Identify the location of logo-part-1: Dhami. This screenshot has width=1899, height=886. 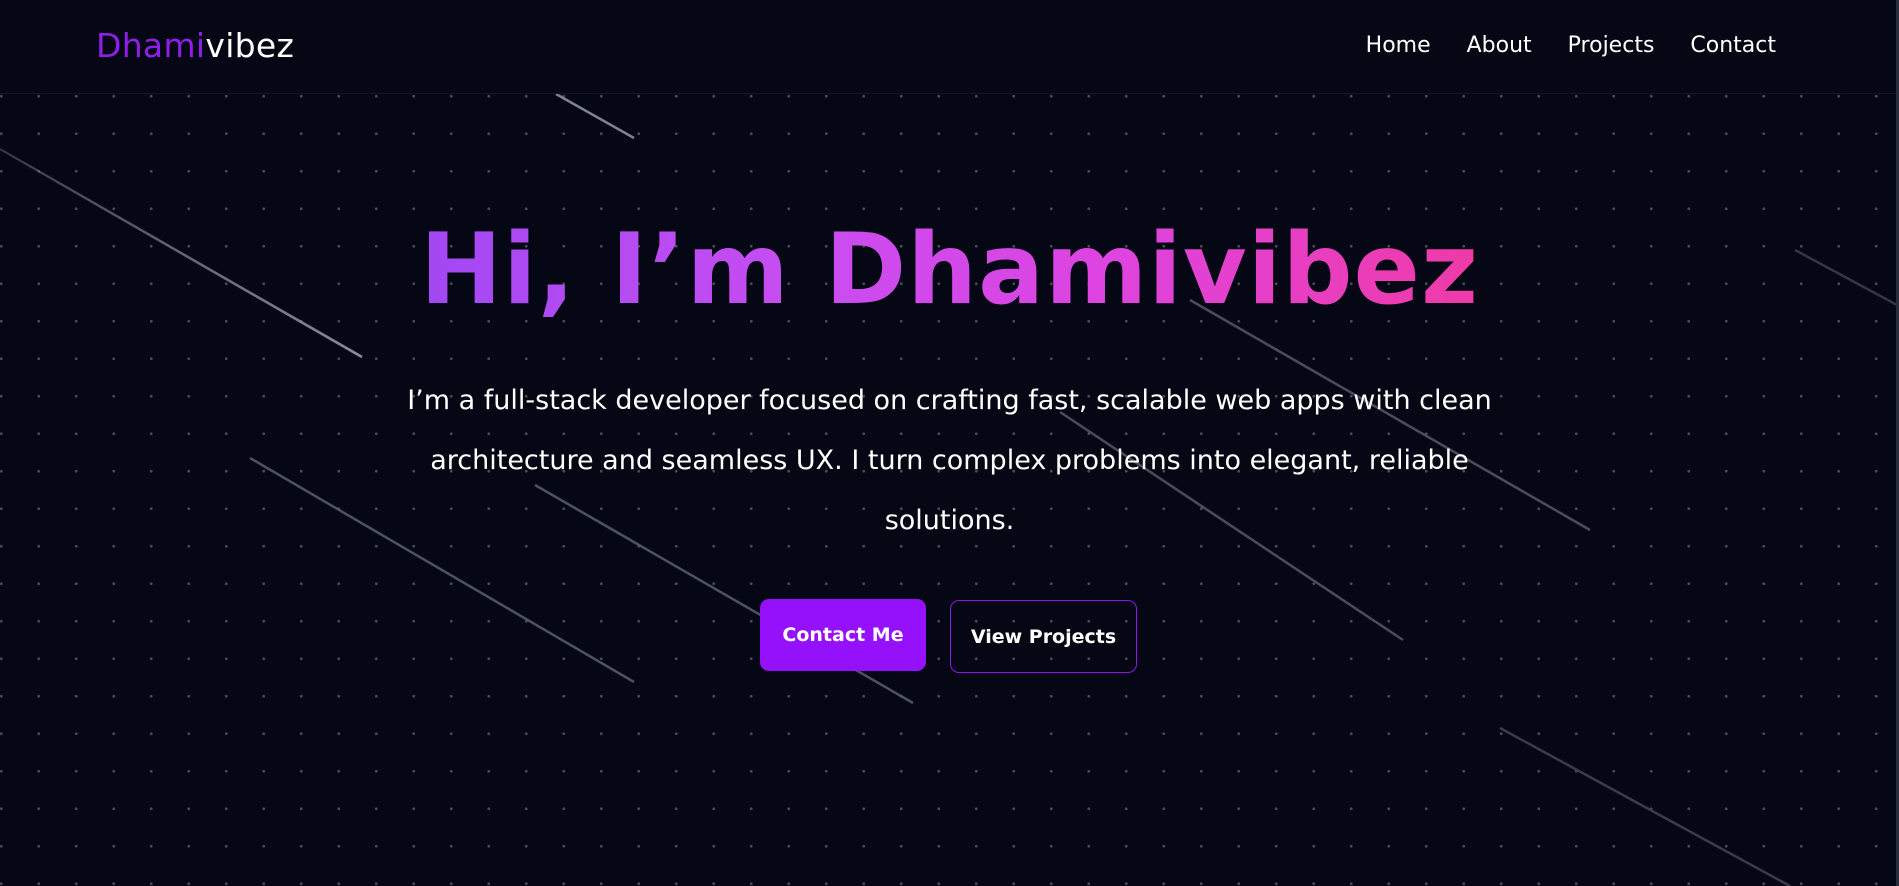
(151, 45).